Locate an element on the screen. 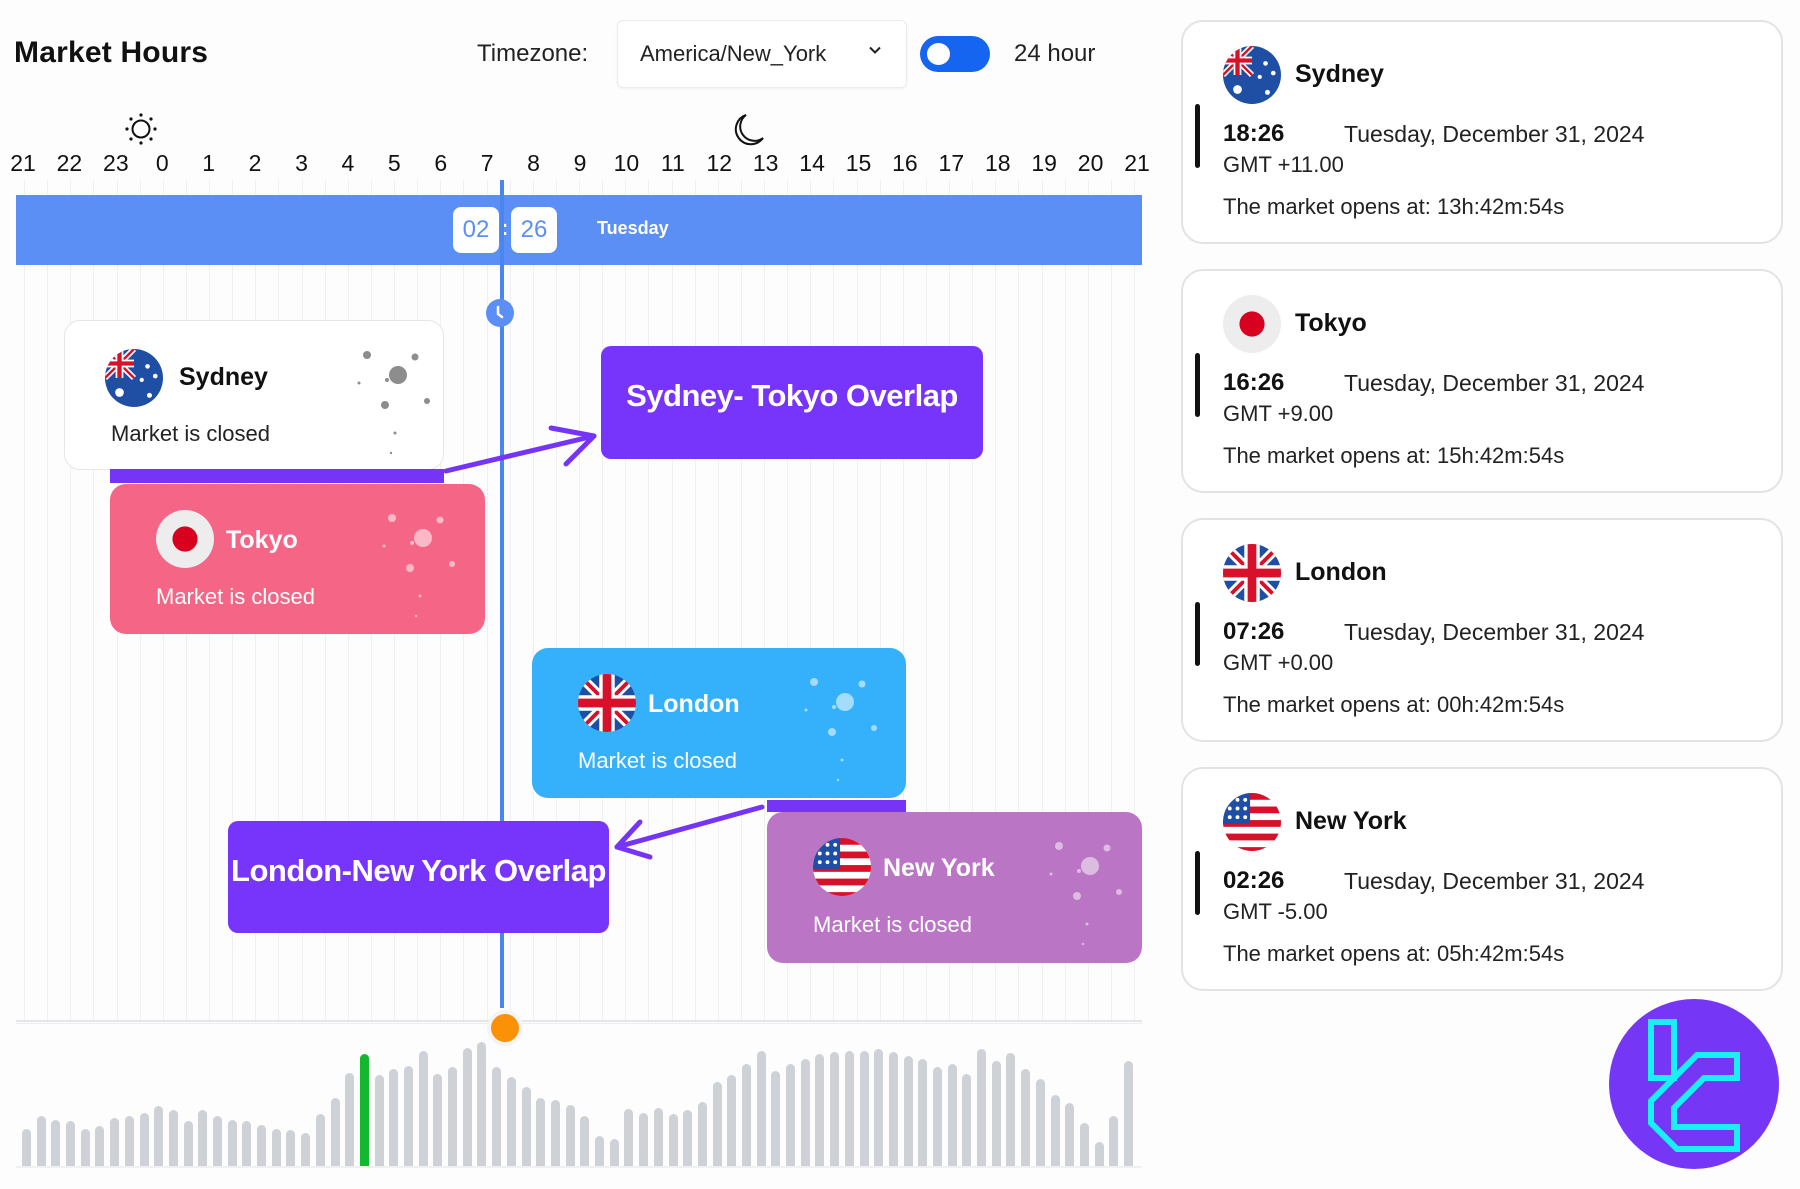  activity-baseline is located at coordinates (579, 1167).